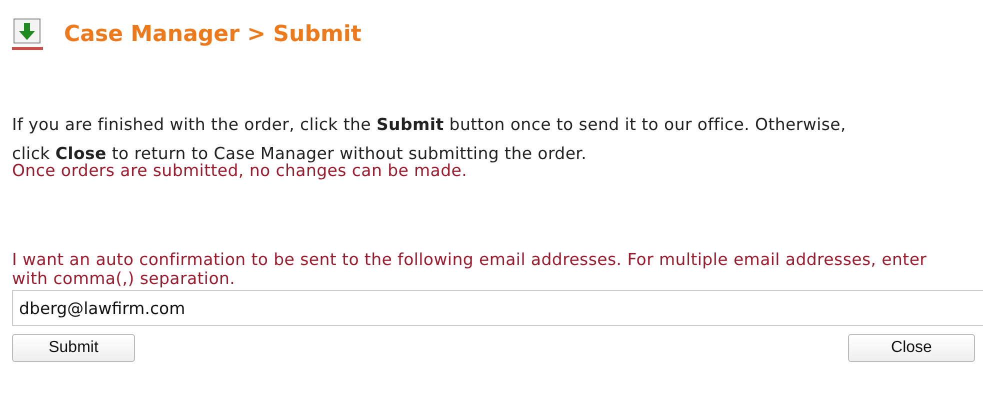  Describe the element at coordinates (497, 308) in the screenshot. I see `email-field: dberg@lawfirm.com` at that location.